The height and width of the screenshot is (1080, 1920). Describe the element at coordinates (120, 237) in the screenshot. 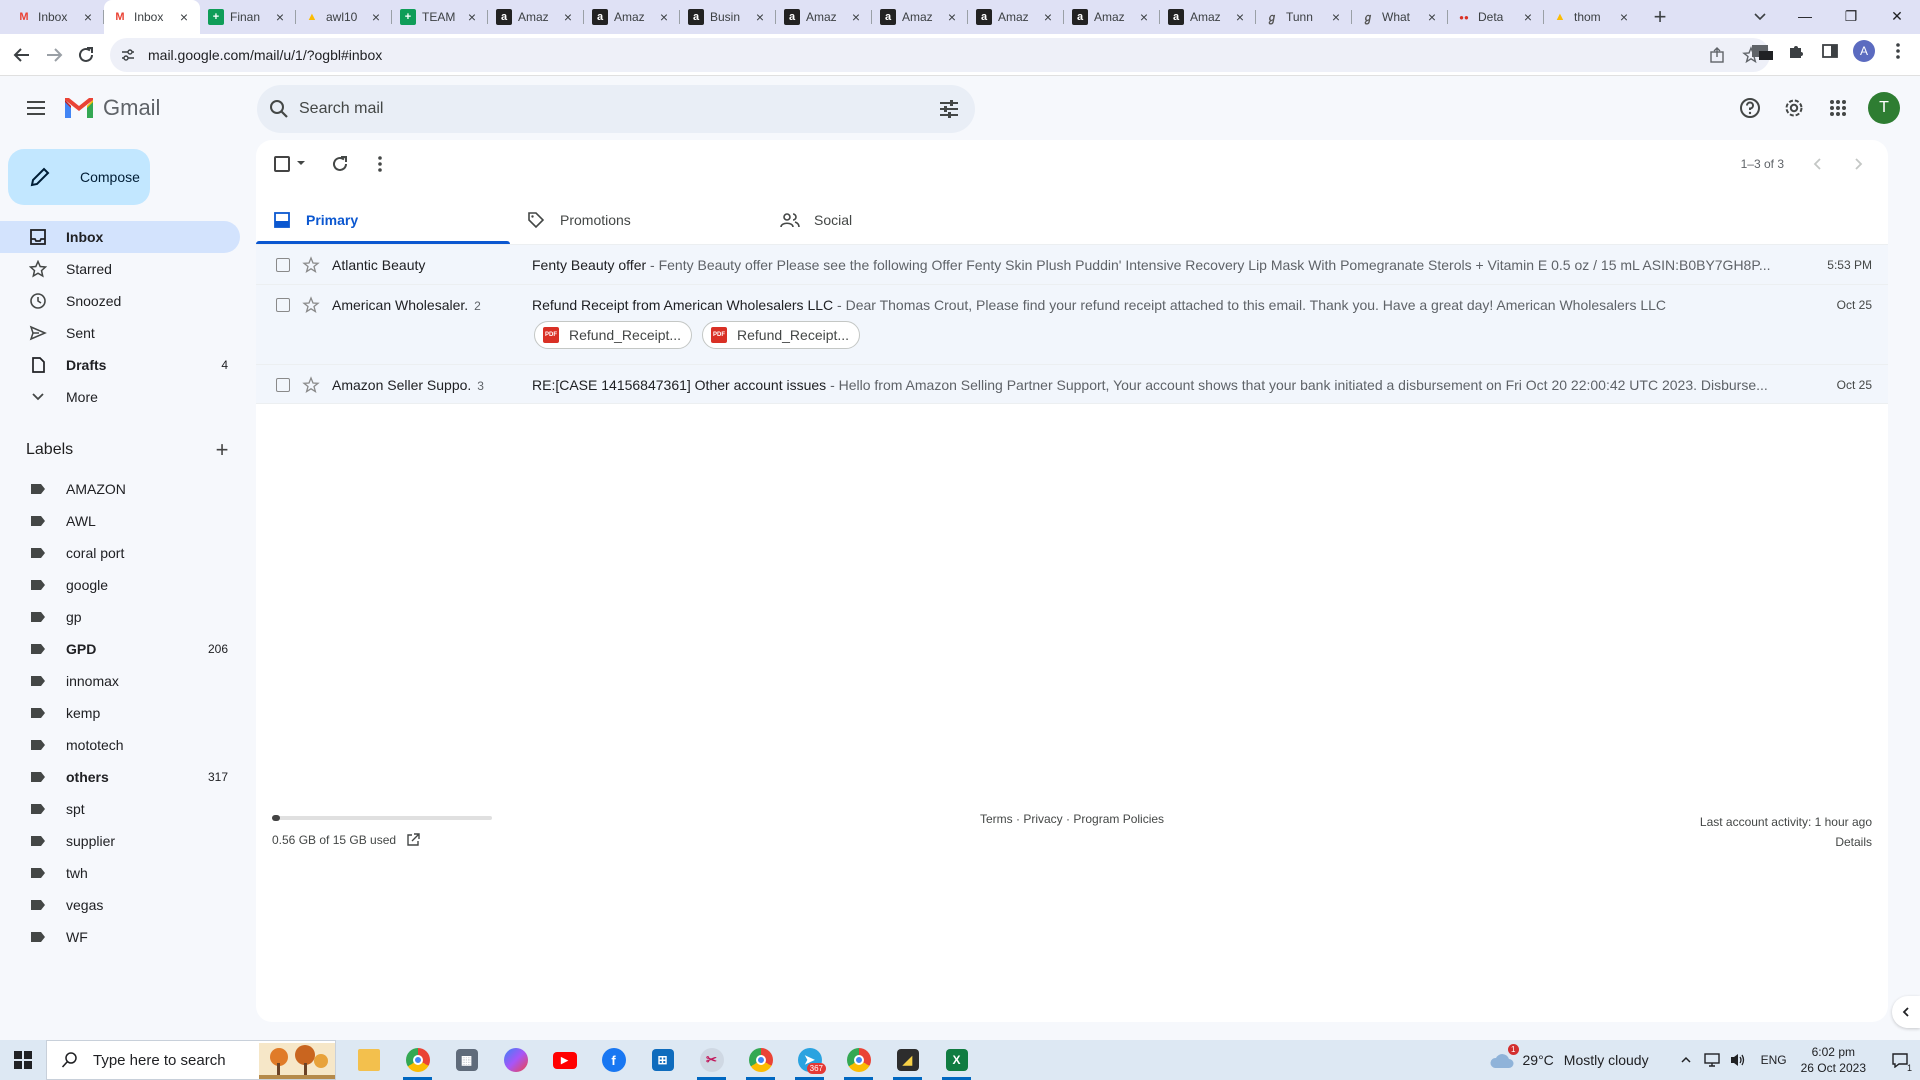

I see `nav-item-inbox: Inbox` at that location.